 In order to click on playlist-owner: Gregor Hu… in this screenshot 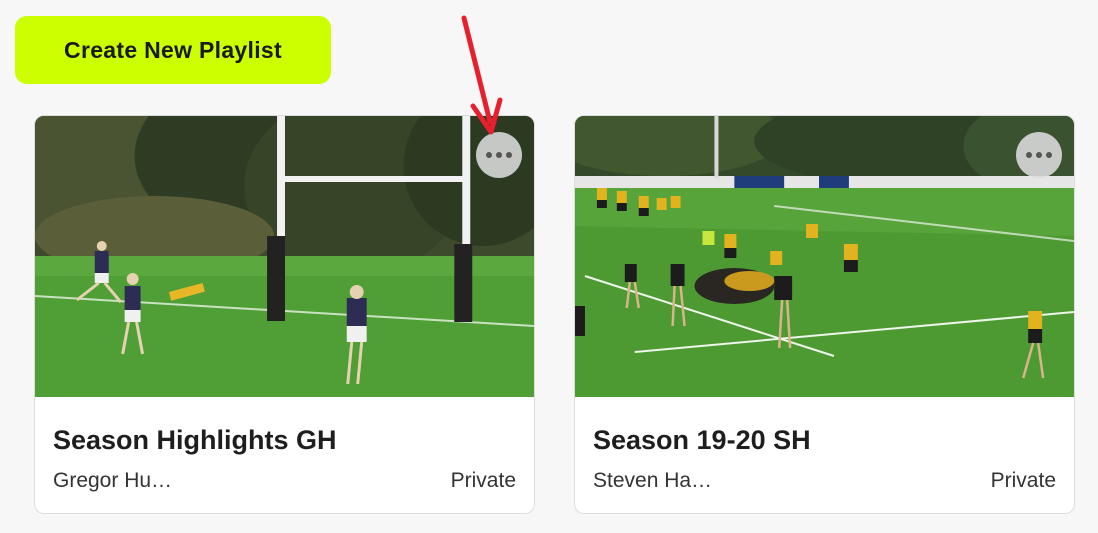, I will do `click(113, 480)`.